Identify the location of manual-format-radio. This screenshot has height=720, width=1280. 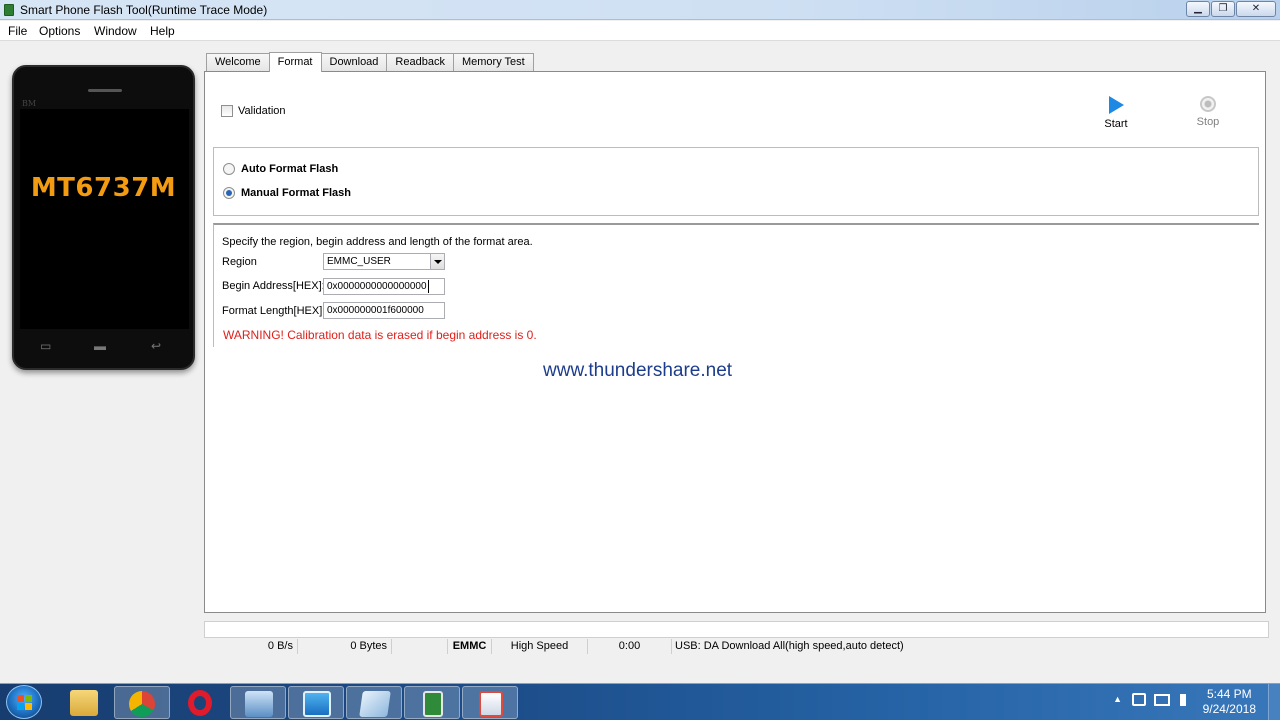
(229, 193).